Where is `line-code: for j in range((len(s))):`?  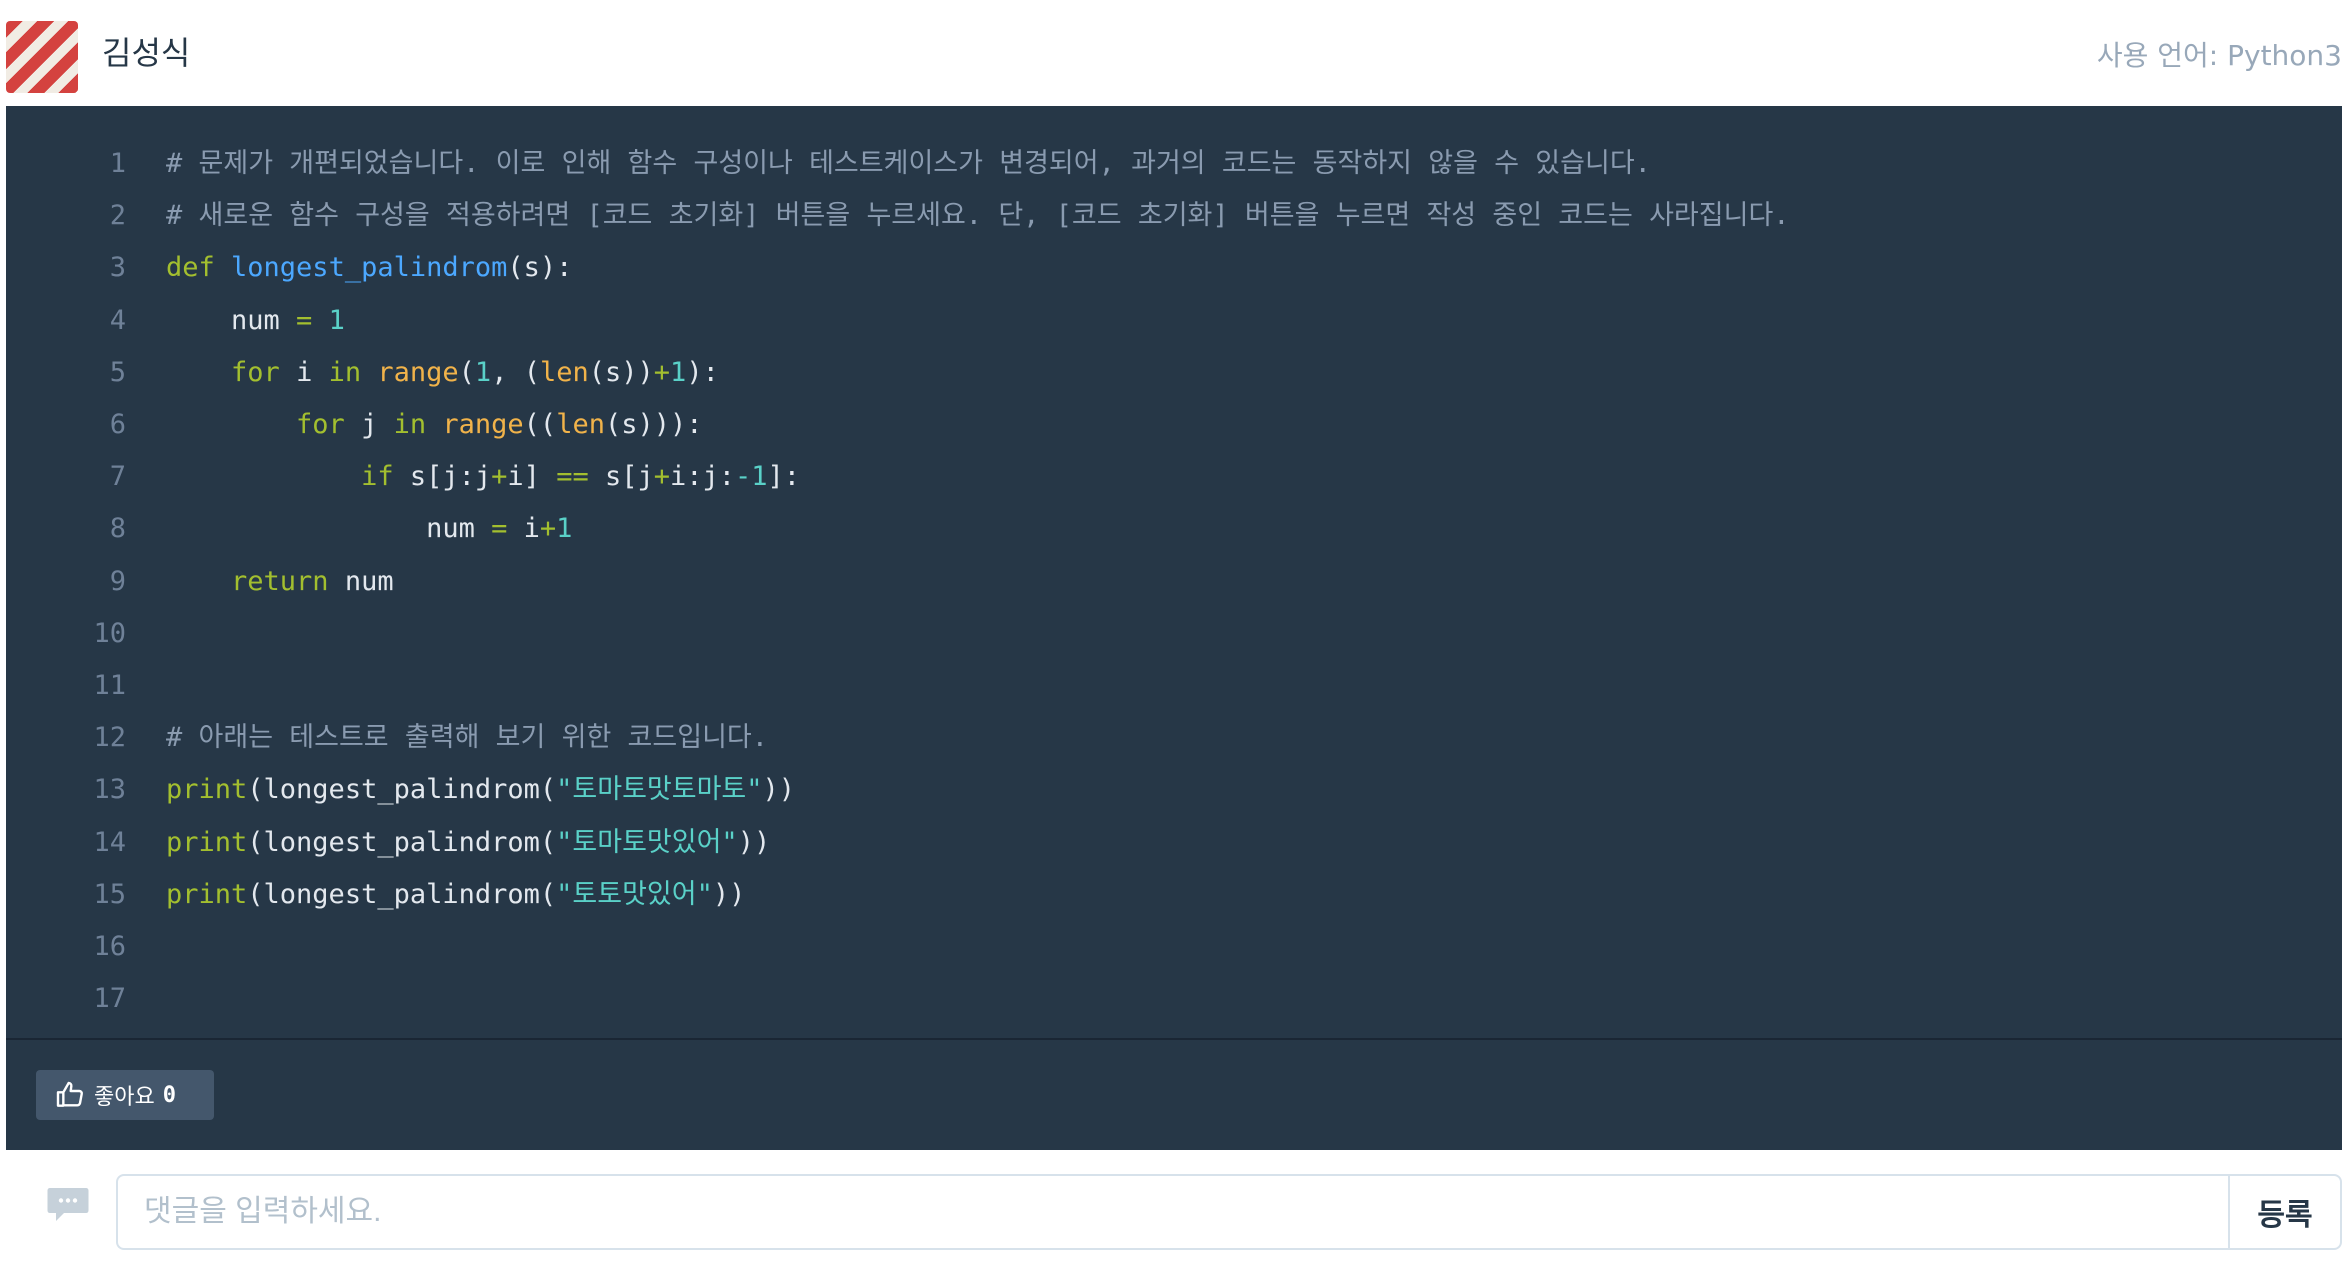 line-code: for j in range((len(s))): is located at coordinates (434, 425).